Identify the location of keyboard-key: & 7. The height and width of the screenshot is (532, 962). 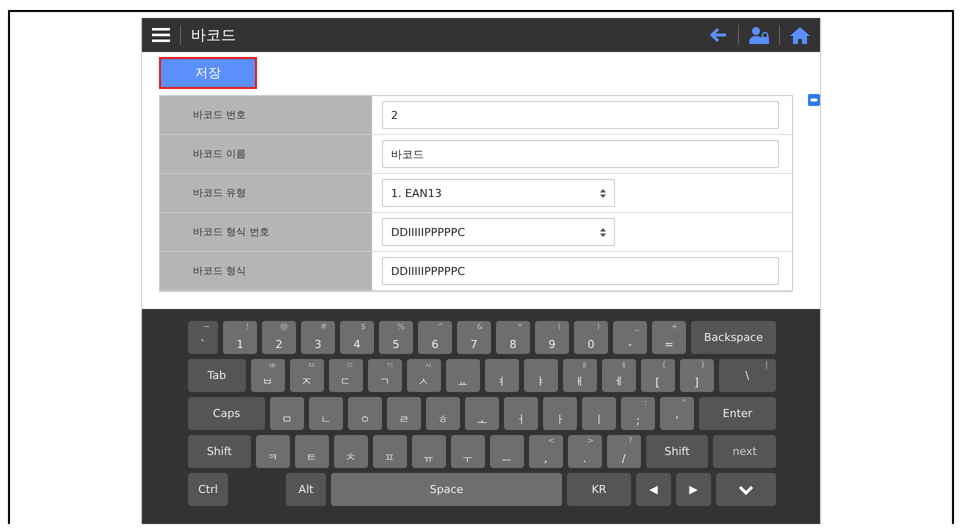
(474, 337).